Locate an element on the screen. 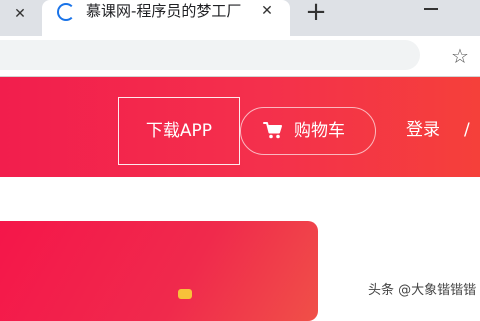 This screenshot has width=480, height=321. cart-button: 购物车 is located at coordinates (308, 131).